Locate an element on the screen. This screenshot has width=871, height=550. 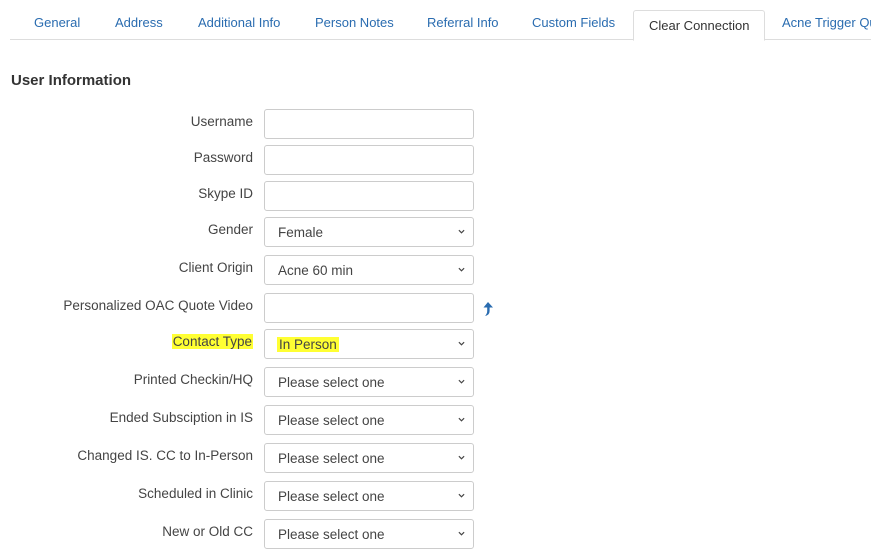
client-origin-label: Client Origin is located at coordinates (215, 267).